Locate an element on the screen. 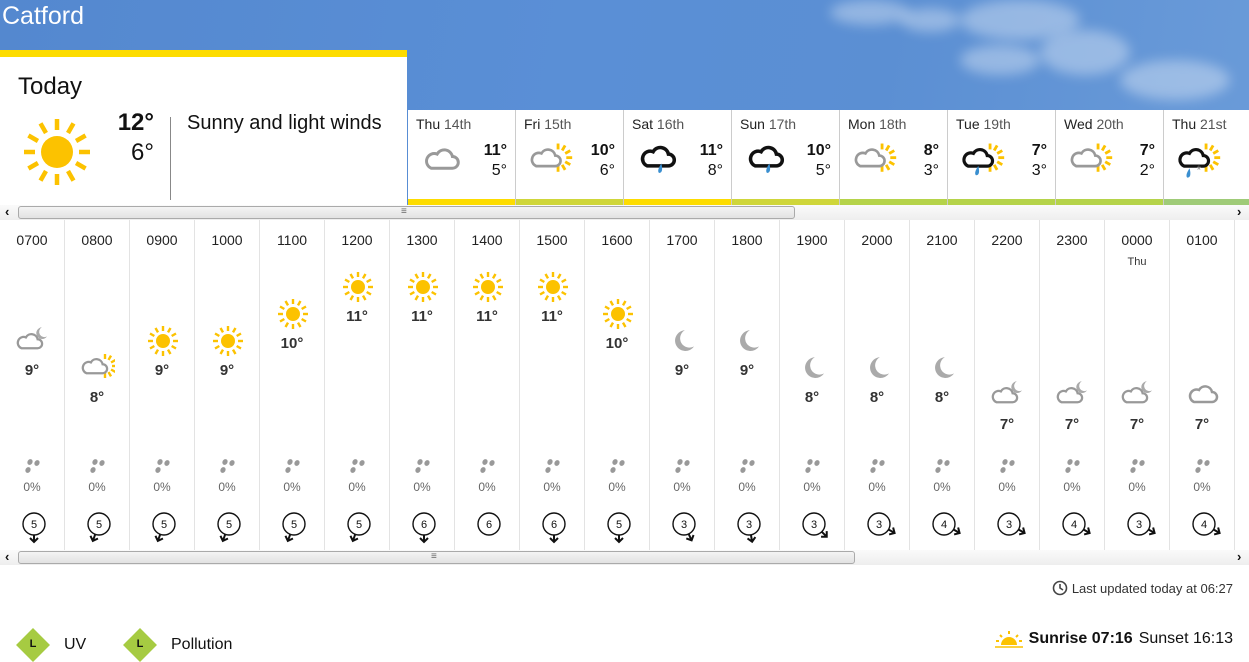  uv-level: L is located at coordinates (33, 644).